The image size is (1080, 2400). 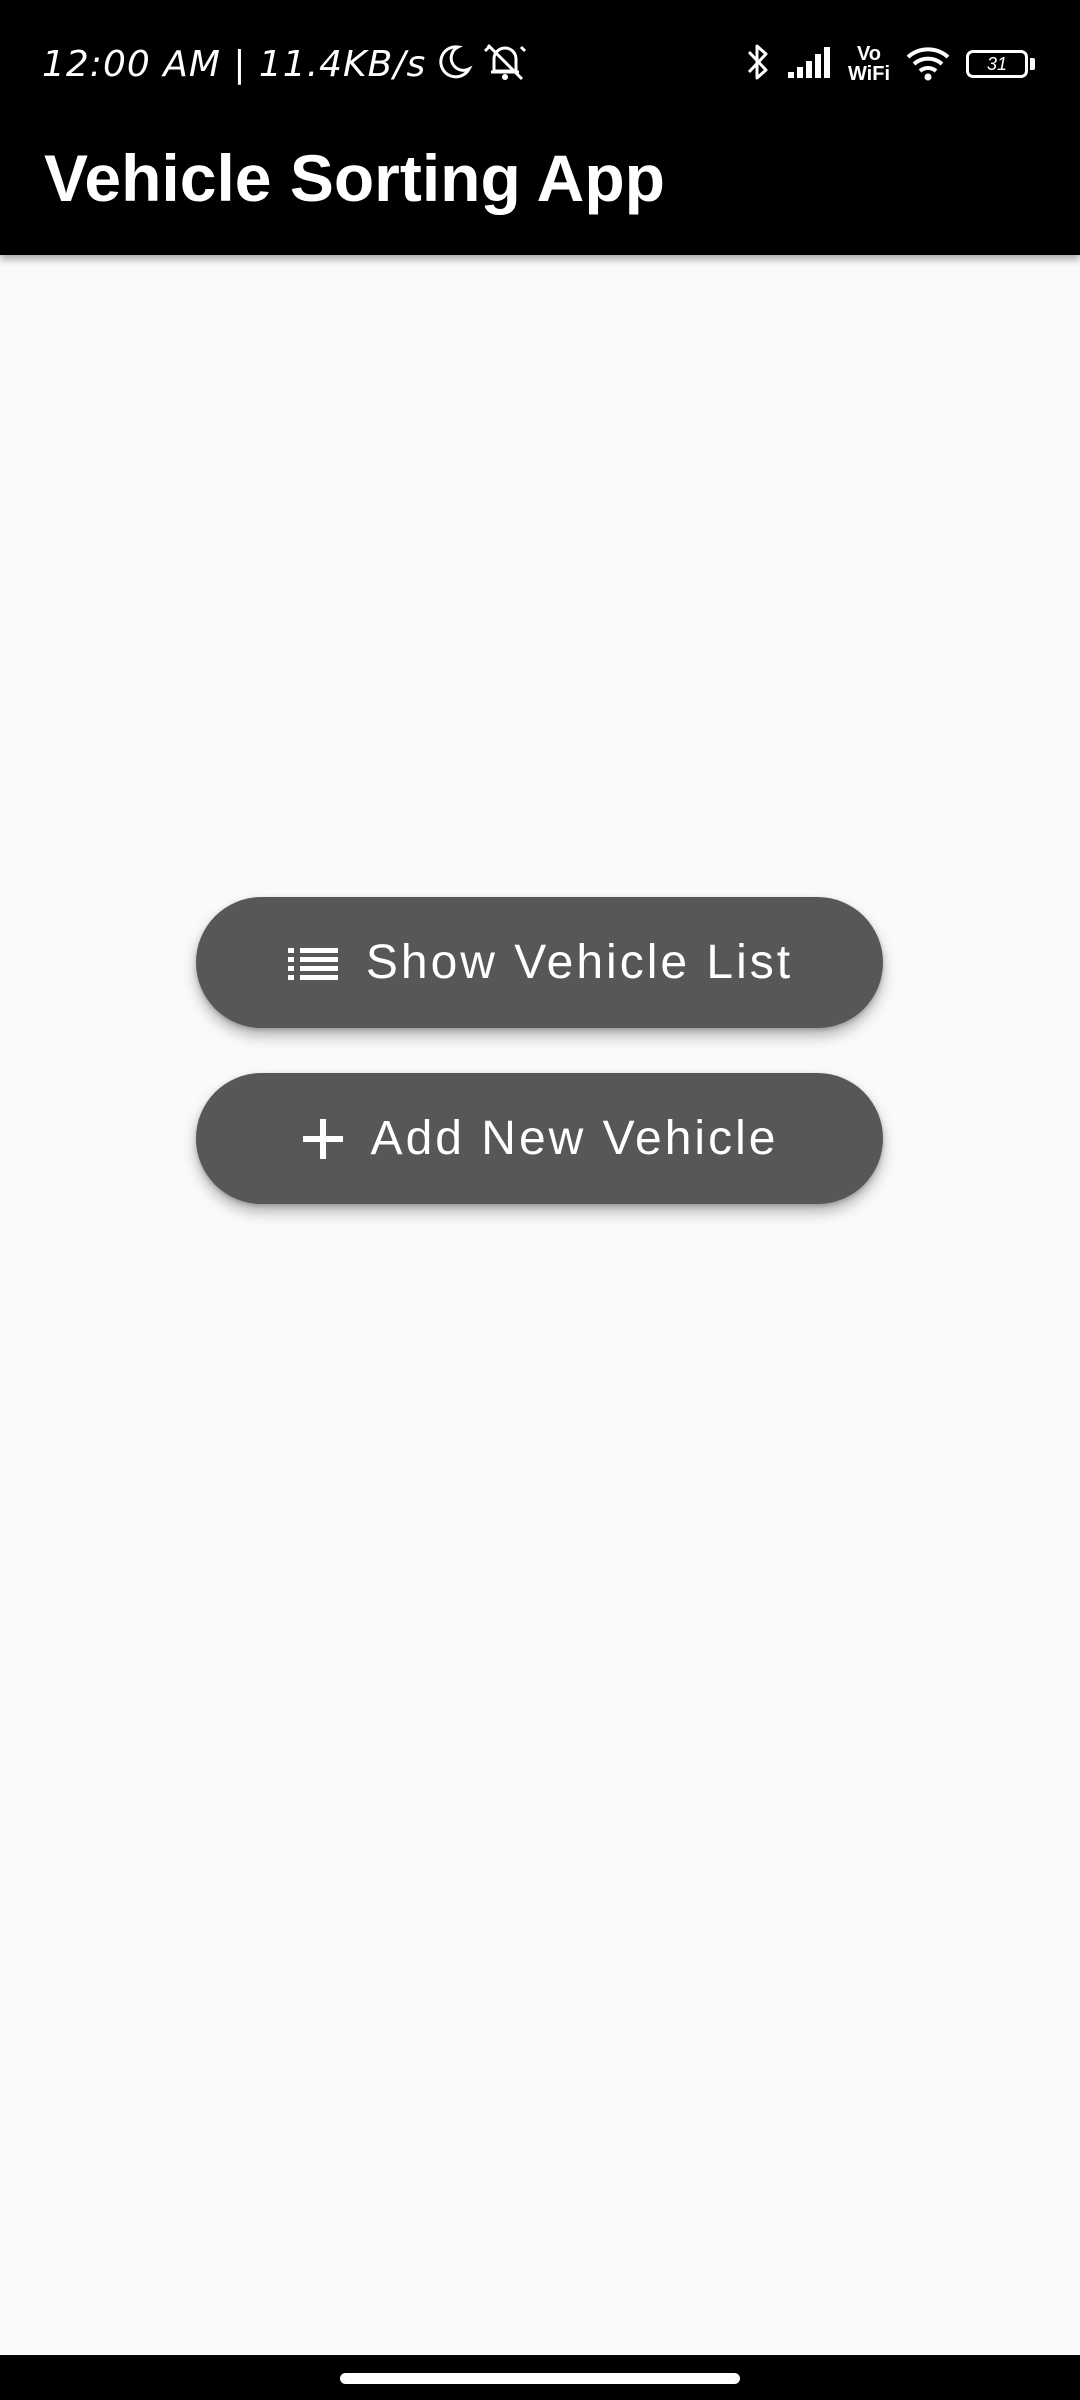 I want to click on vowifi-bottom: WiFi, so click(x=868, y=74).